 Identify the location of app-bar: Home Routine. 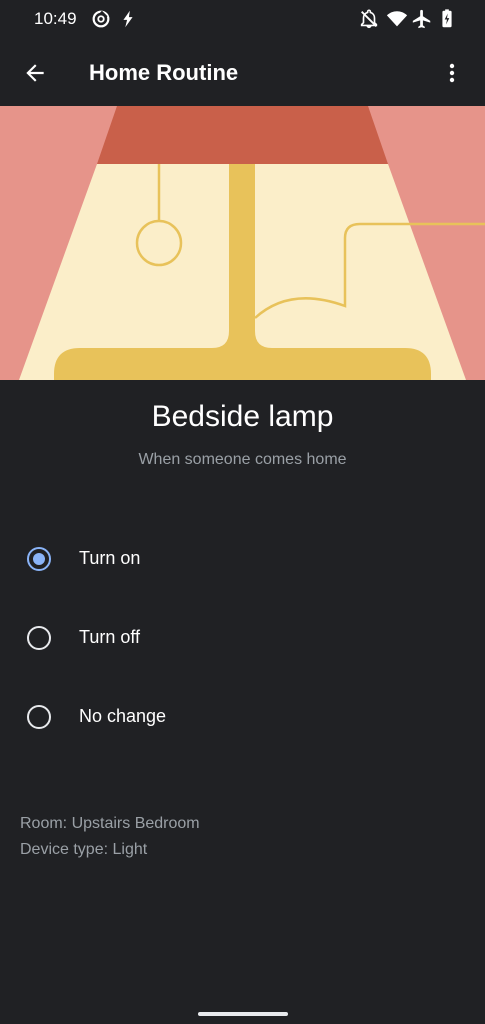
(242, 73).